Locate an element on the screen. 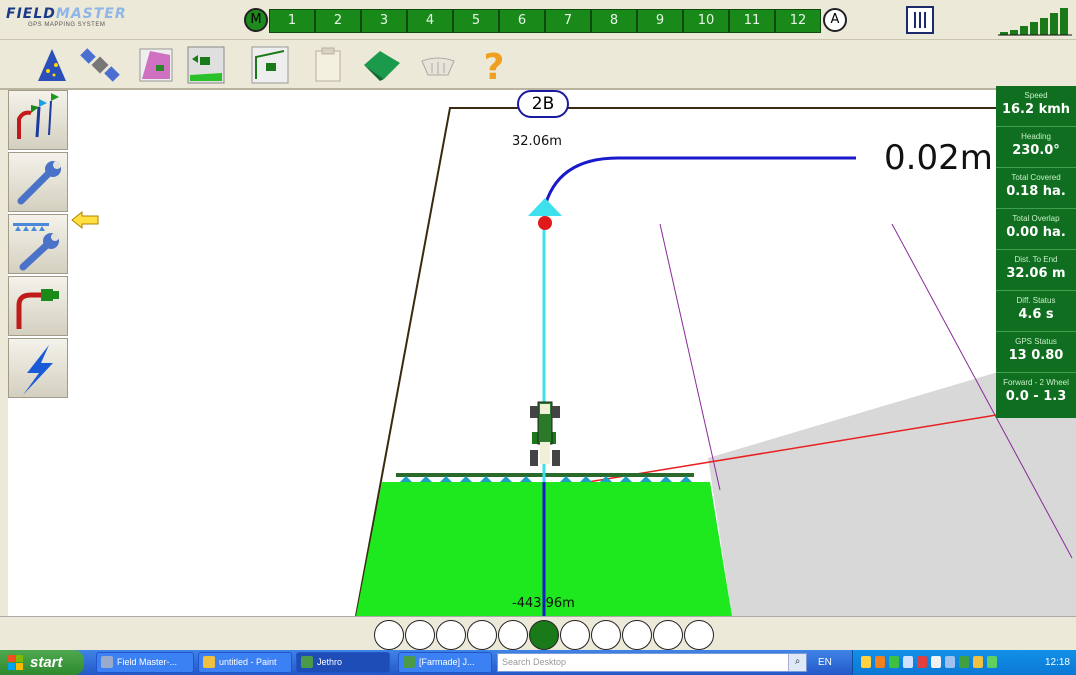  section-button-4: 4 is located at coordinates (430, 21).